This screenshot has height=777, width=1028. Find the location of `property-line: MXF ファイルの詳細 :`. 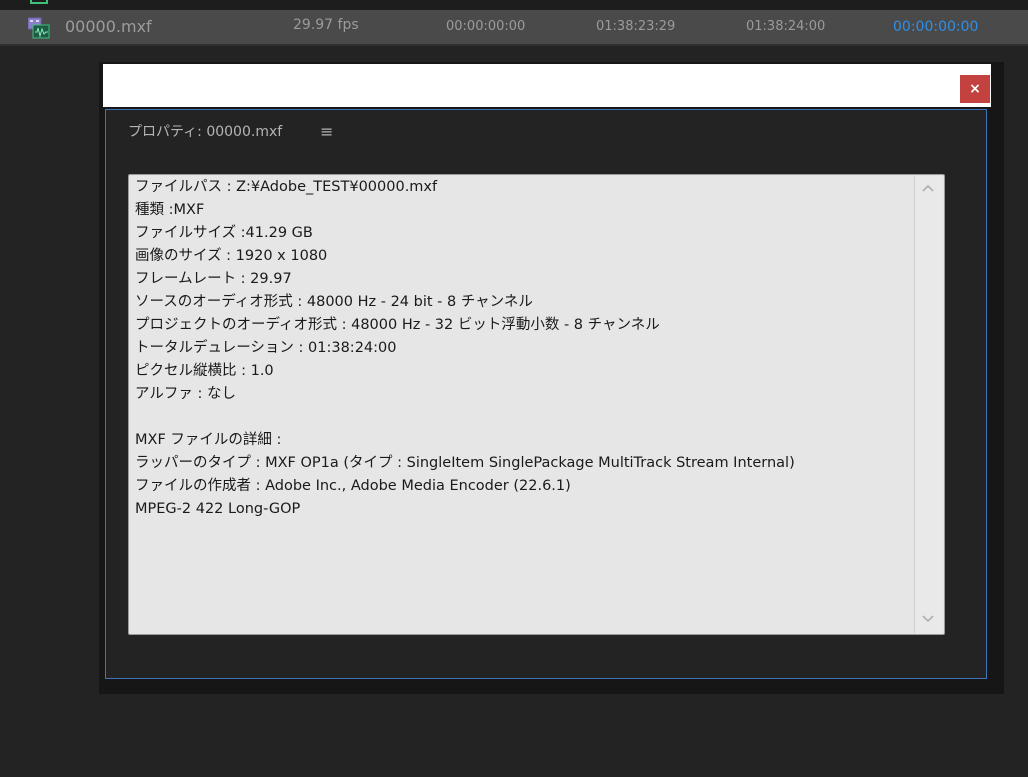

property-line: MXF ファイルの詳細 : is located at coordinates (208, 440).